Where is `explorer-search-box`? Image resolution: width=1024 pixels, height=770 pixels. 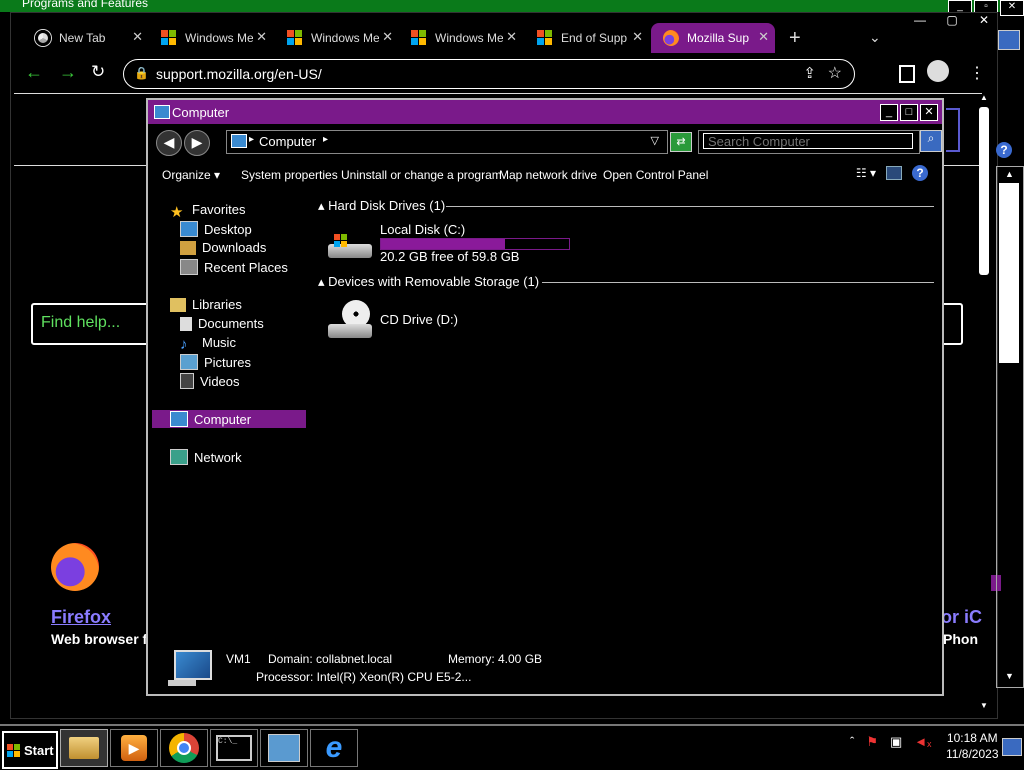
explorer-search-box is located at coordinates (809, 142).